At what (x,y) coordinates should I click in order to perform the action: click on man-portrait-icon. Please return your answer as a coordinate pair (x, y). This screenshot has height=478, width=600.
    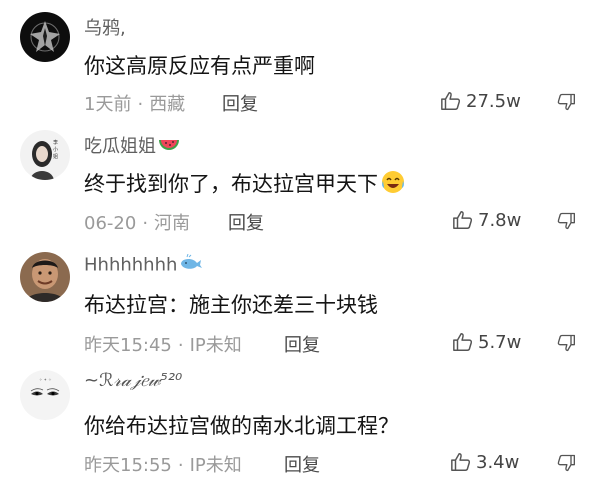
    Looking at the image, I should click on (45, 277).